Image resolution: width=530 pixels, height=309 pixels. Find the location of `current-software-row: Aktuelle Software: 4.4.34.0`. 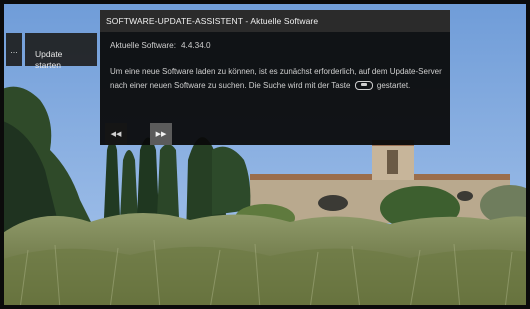

current-software-row: Aktuelle Software: 4.4.34.0 is located at coordinates (160, 45).